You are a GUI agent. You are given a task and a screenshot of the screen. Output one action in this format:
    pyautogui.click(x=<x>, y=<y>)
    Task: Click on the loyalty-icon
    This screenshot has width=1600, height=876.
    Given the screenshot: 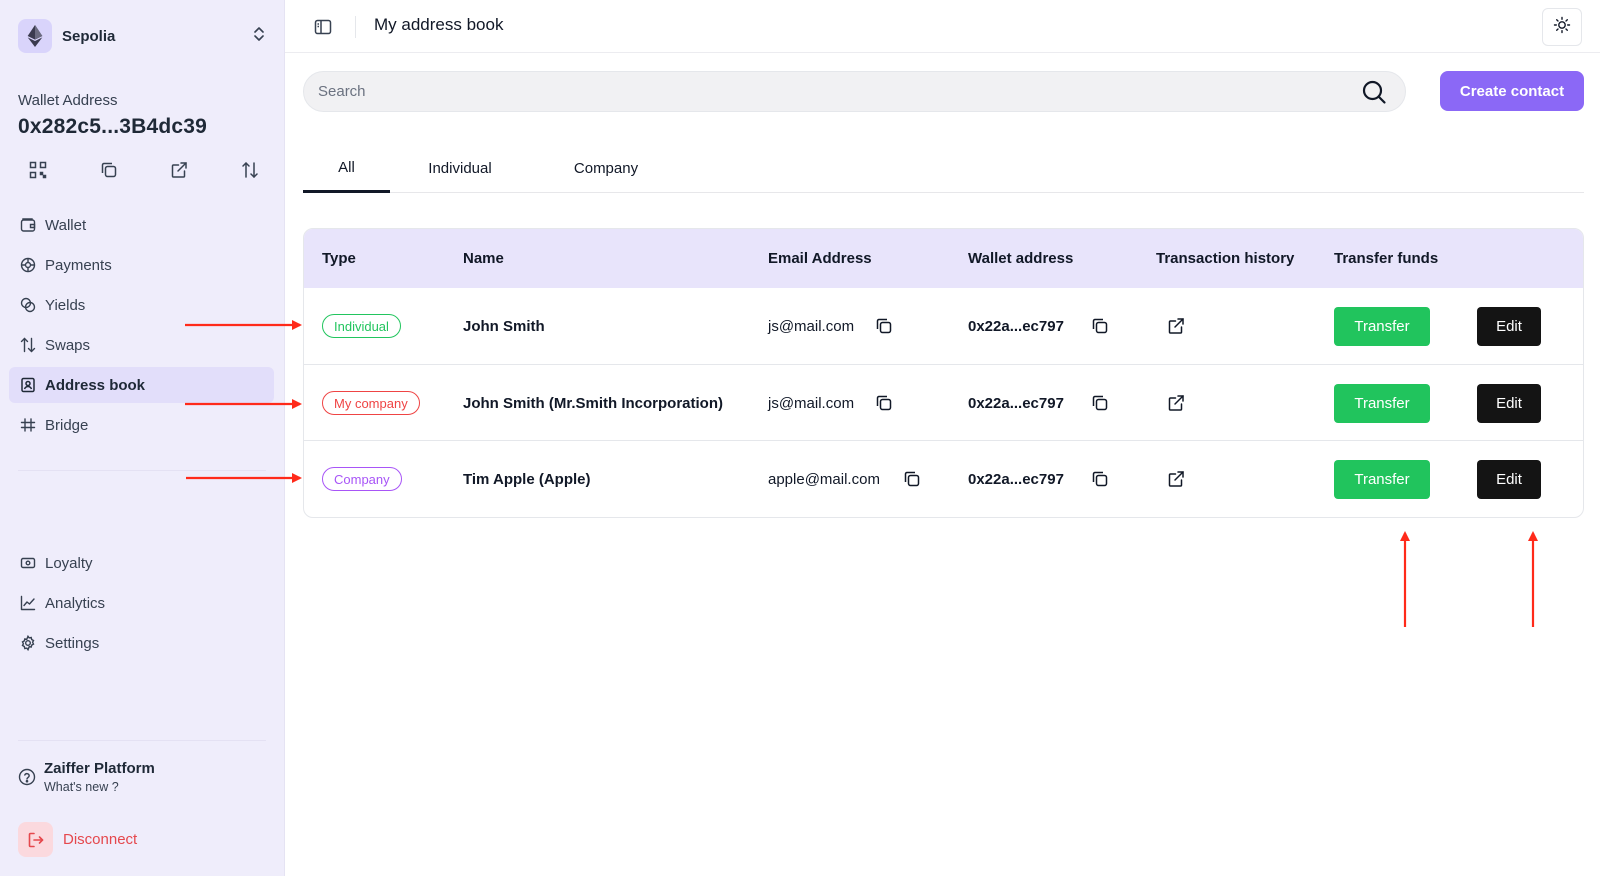 What is the action you would take?
    pyautogui.click(x=28, y=563)
    